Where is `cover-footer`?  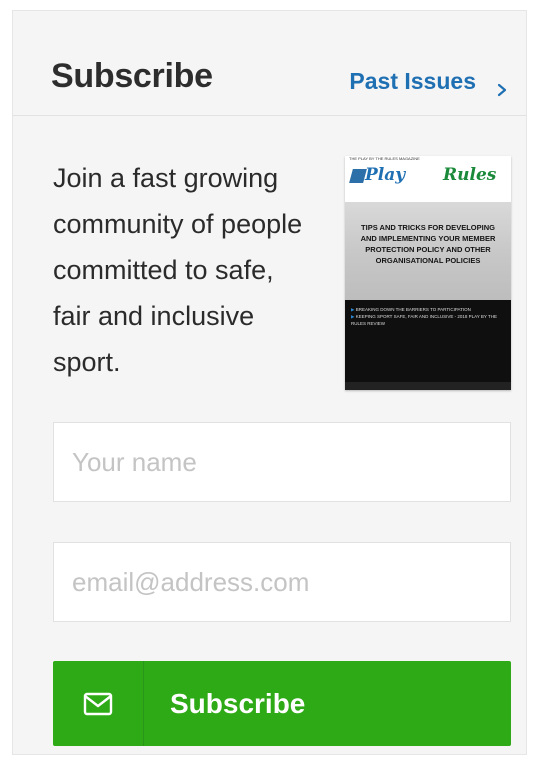 cover-footer is located at coordinates (428, 386).